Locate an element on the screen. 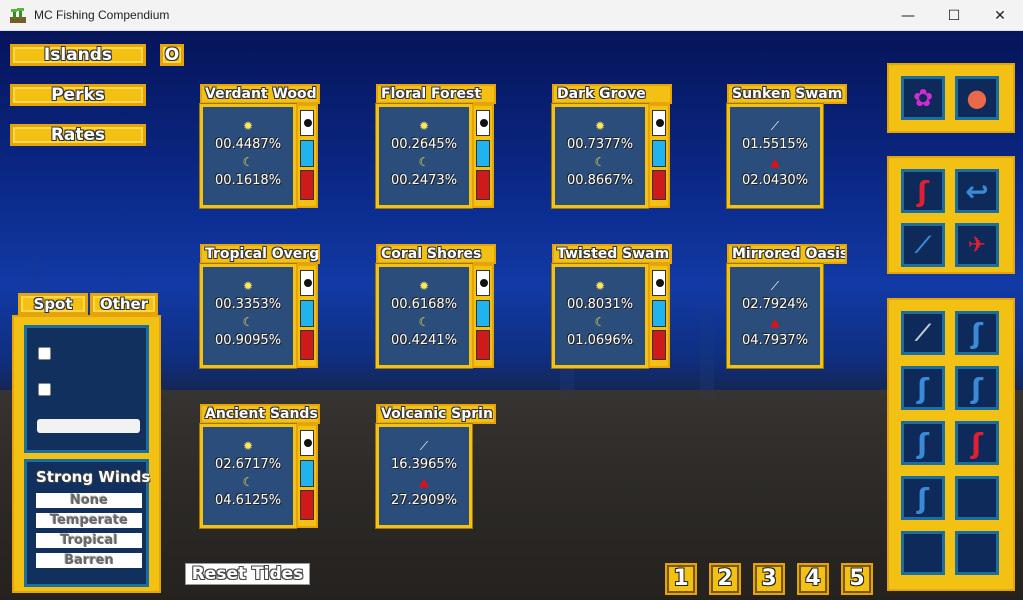  island-card: Ancient Sands ✹ 02.6717% ☾ 04.6125% is located at coordinates (259, 467).